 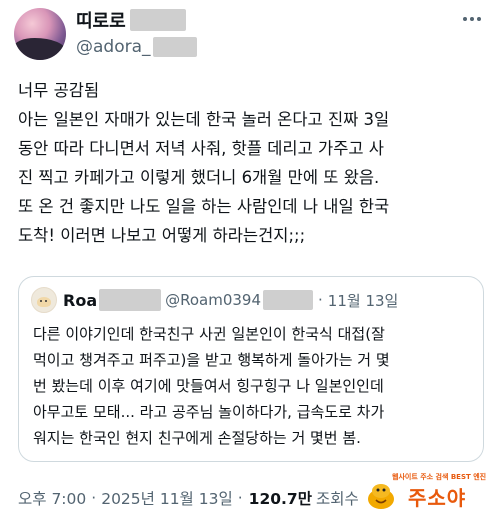 I want to click on quoted-line: 다른 이야기인데 한국친구 사귄 일본인이 한국식 대접(잘, so click(x=209, y=334).